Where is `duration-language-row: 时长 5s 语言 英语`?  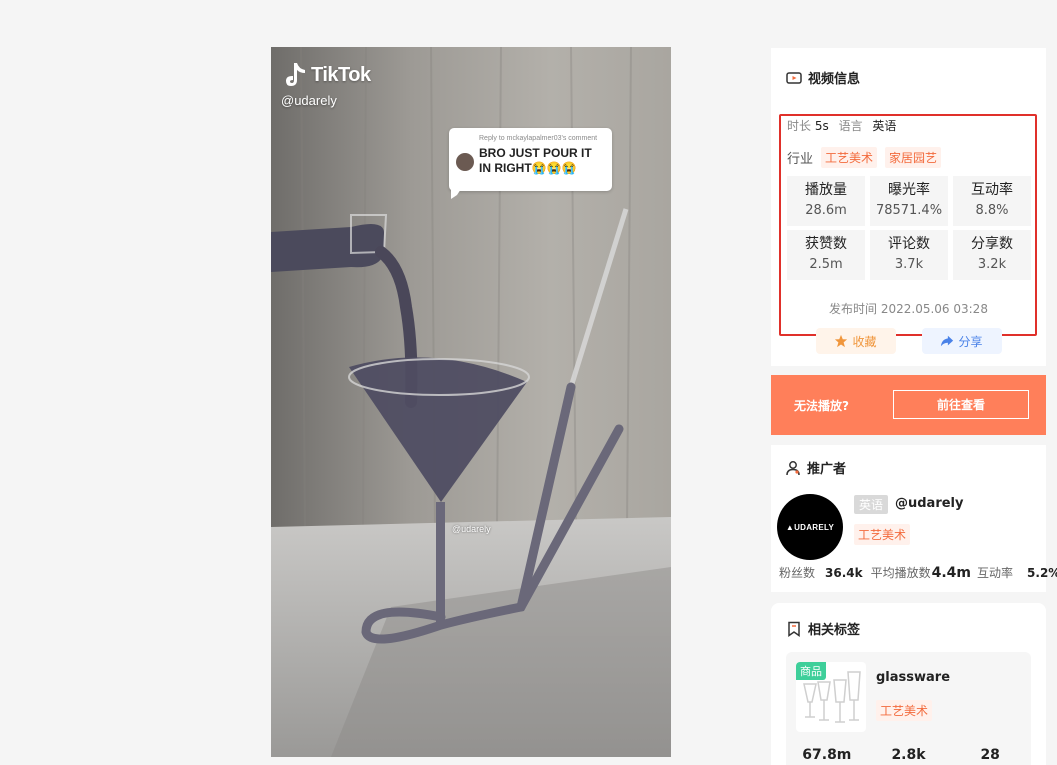 duration-language-row: 时长 5s 语言 英语 is located at coordinates (908, 126).